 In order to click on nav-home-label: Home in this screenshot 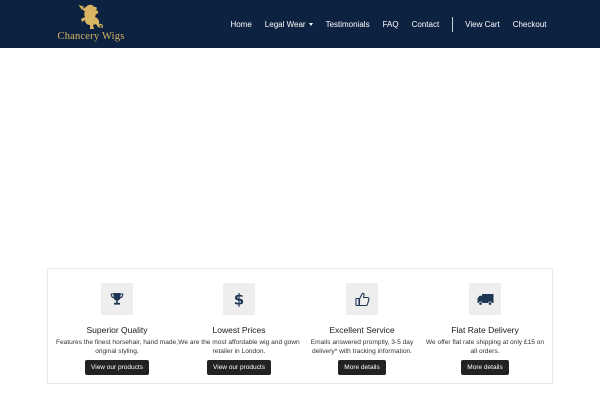, I will do `click(241, 24)`.